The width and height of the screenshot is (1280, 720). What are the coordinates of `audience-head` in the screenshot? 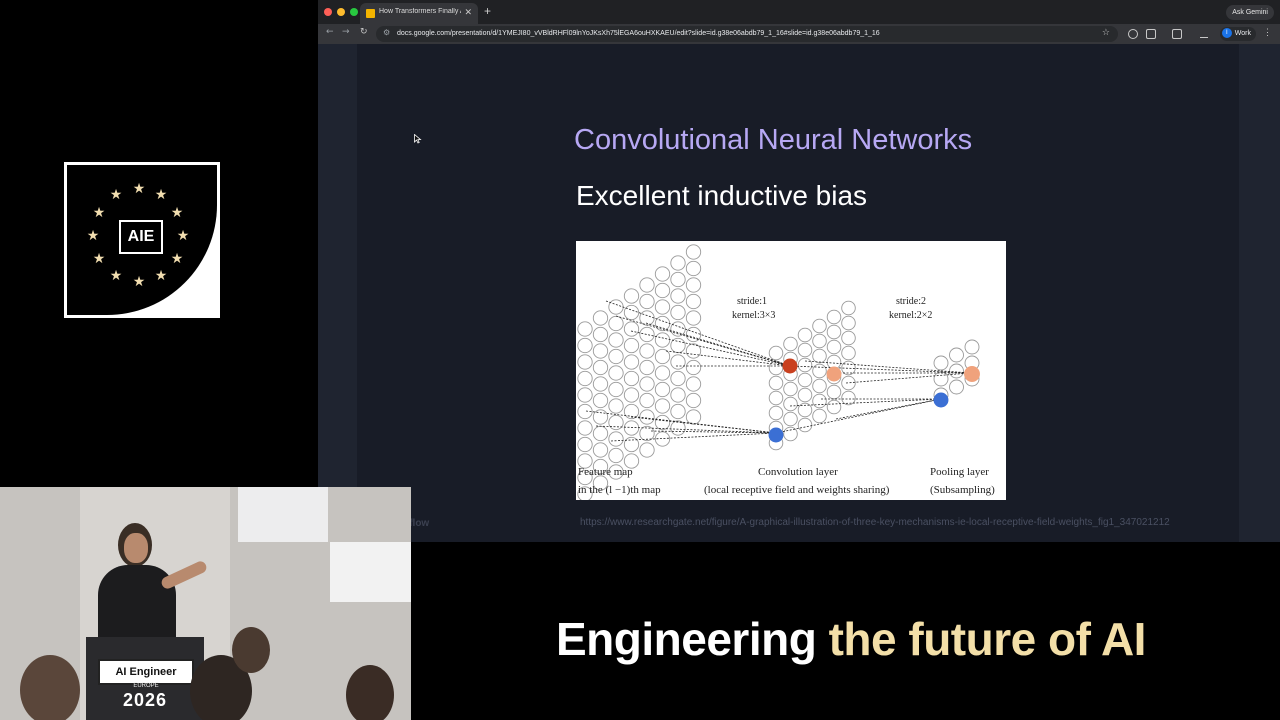 It's located at (251, 650).